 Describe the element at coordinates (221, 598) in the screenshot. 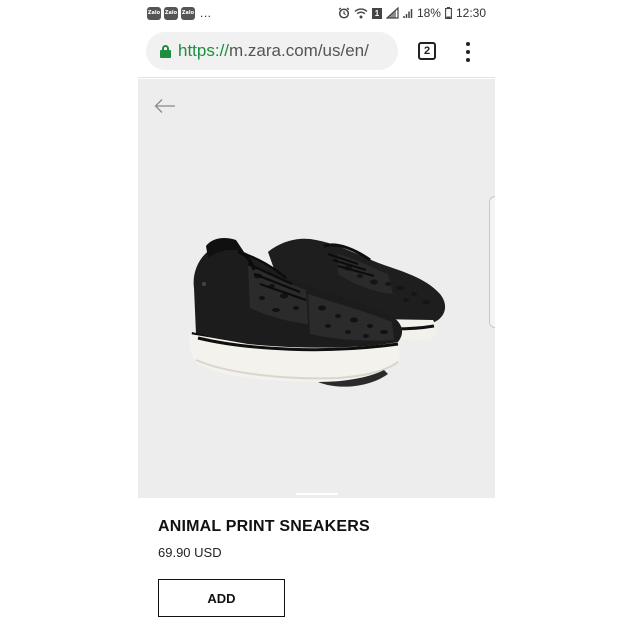

I see `add-to-cart-button: ADD` at that location.